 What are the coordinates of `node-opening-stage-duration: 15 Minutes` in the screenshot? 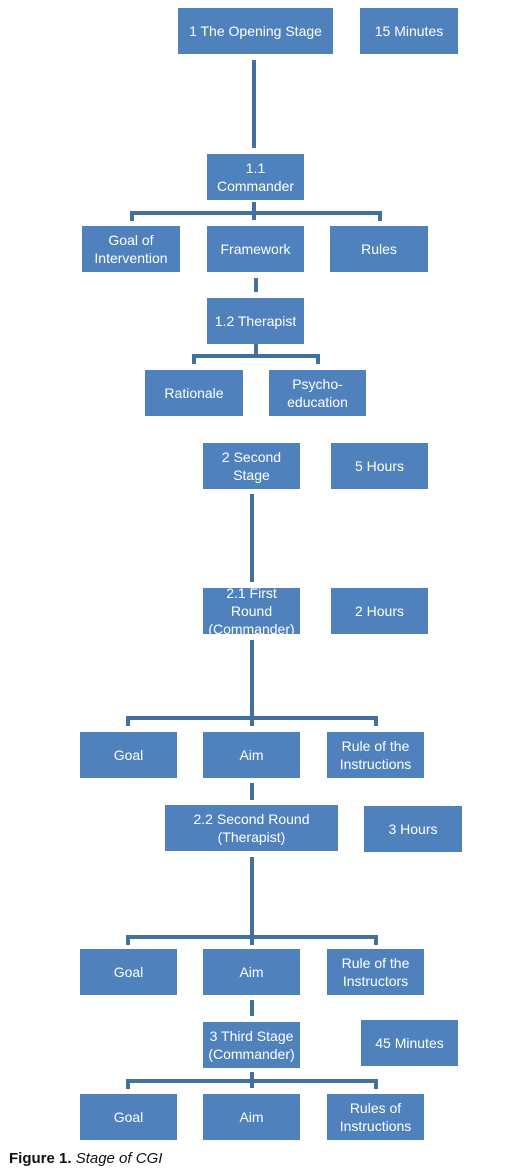 It's located at (409, 31).